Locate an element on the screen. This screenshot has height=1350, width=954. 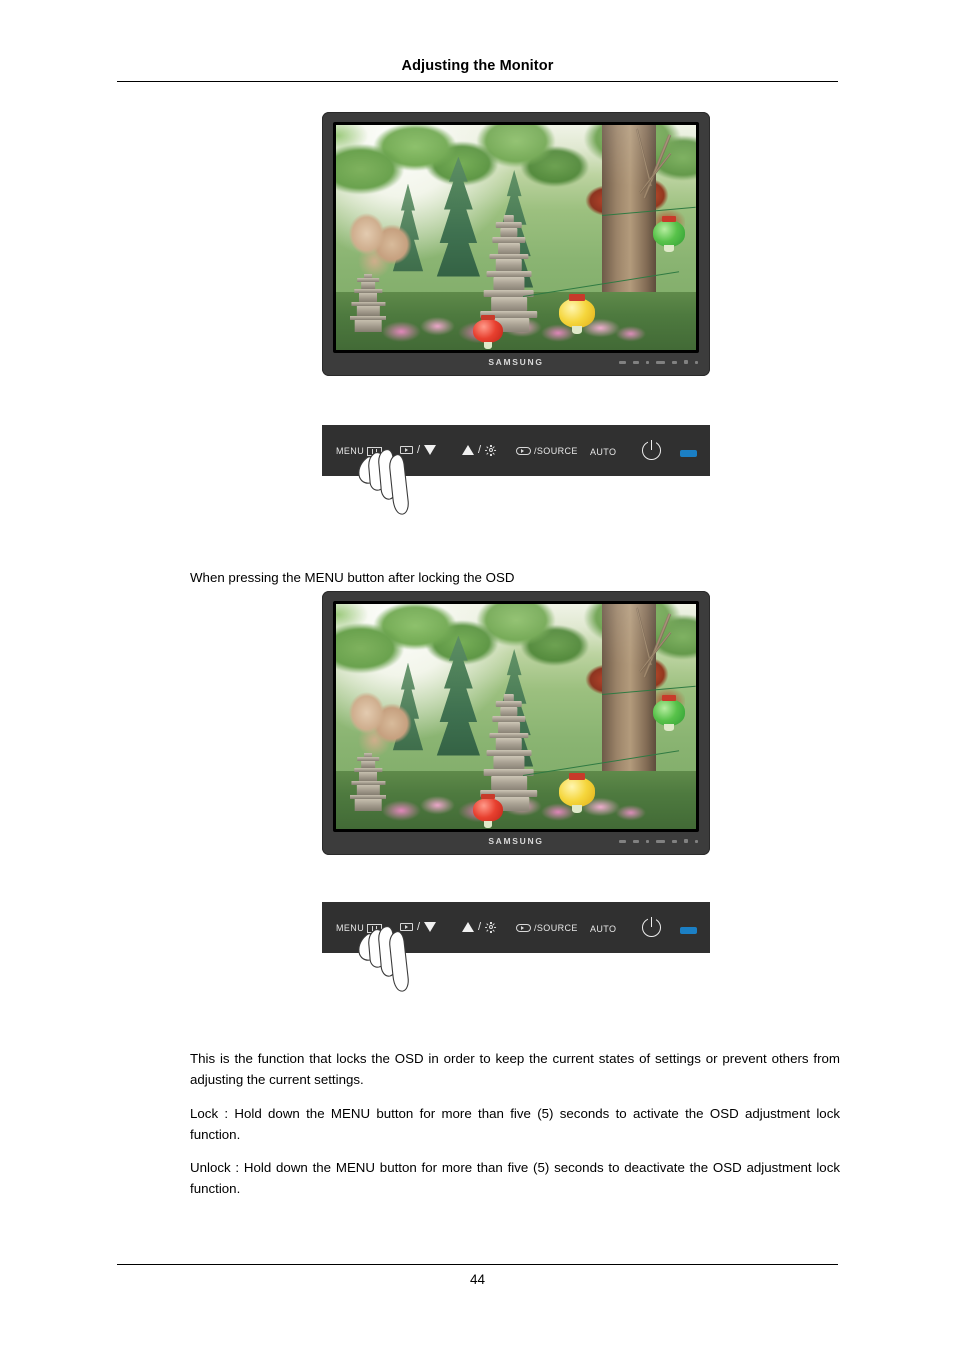
control-bar-figure-unlocked: MENU / / /SOURCE AUTO is located at coordinates (516, 473).